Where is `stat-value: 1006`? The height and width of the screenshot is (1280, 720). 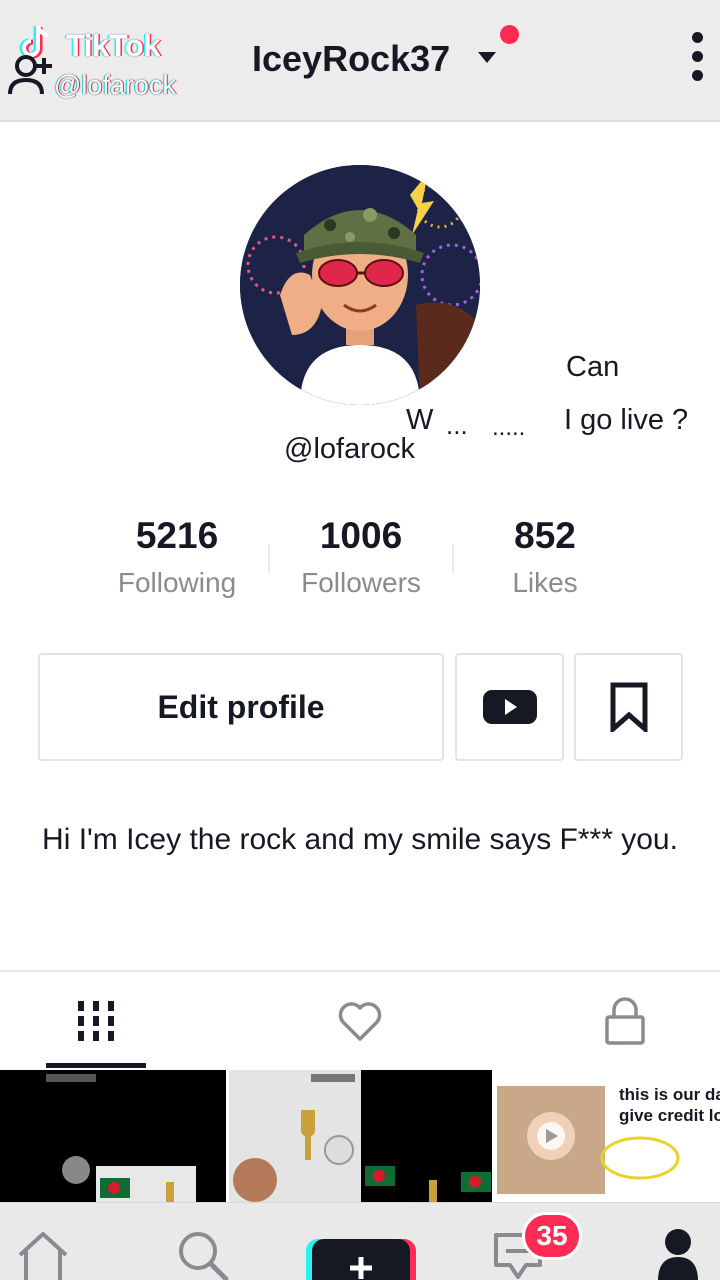
stat-value: 1006 is located at coordinates (361, 535).